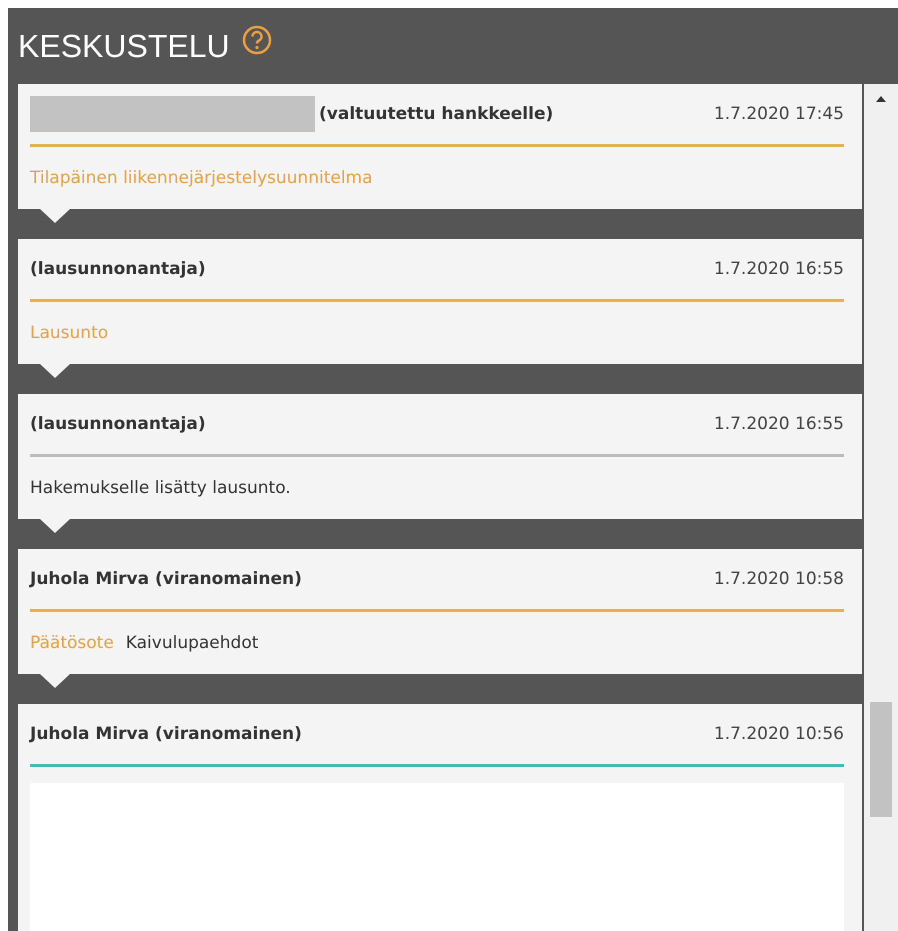  I want to click on attachment-link: Lausunto, so click(69, 333).